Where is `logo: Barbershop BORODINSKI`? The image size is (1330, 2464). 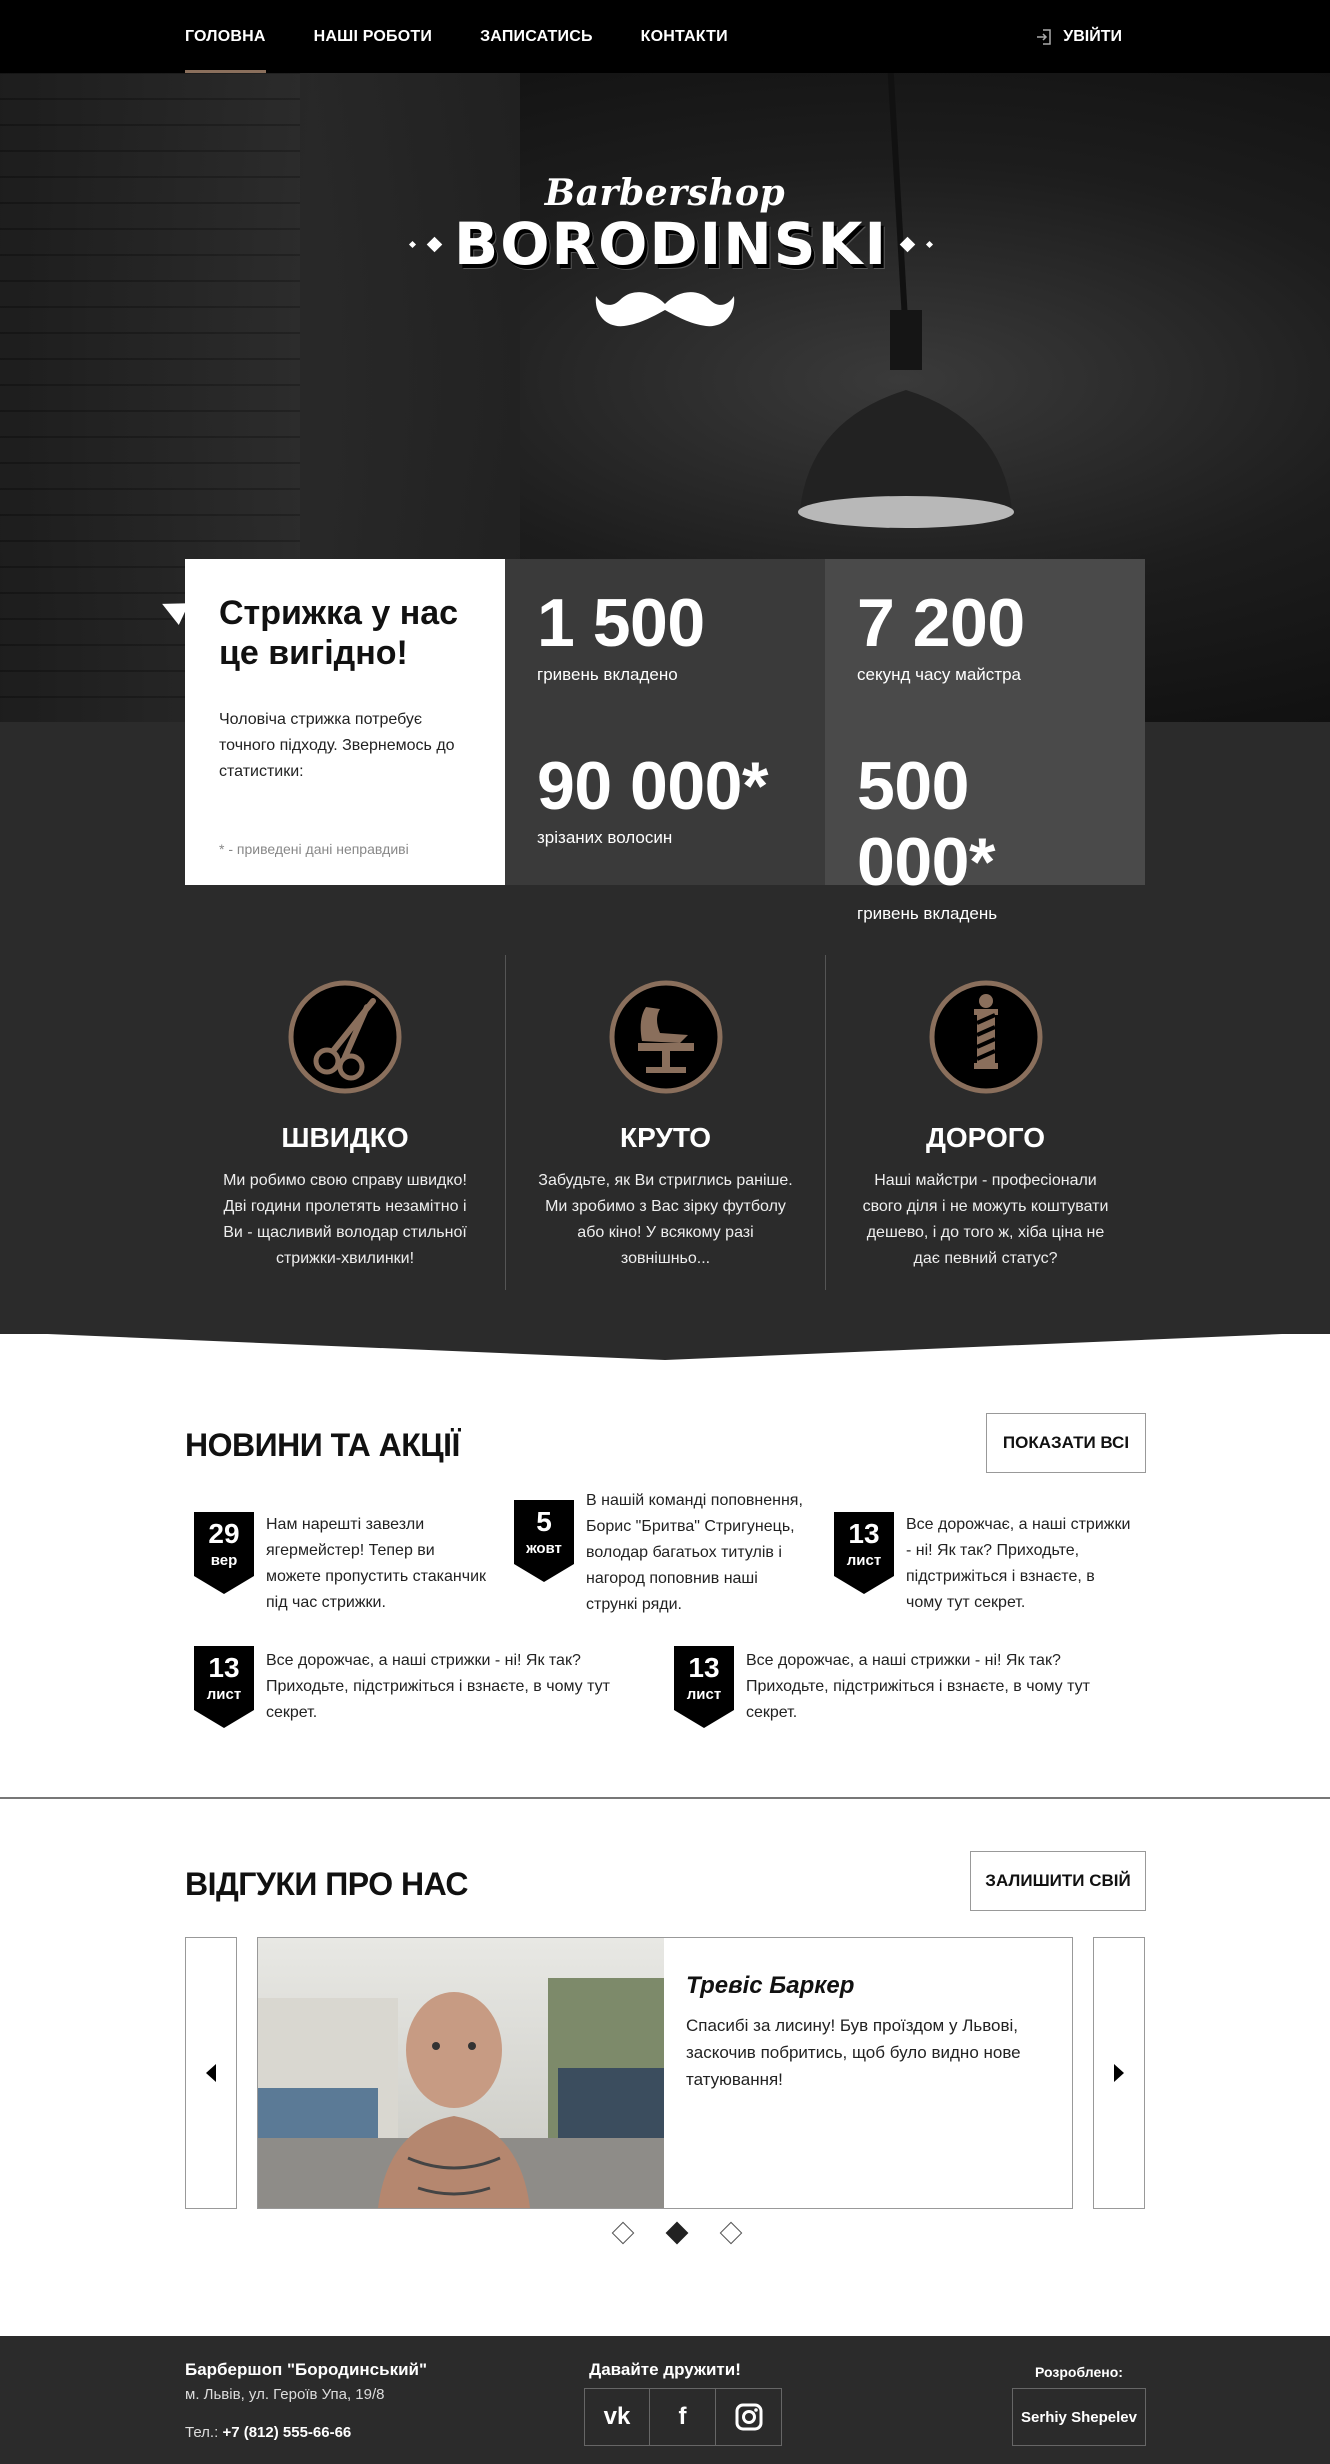 logo: Barbershop BORODINSKI is located at coordinates (671, 256).